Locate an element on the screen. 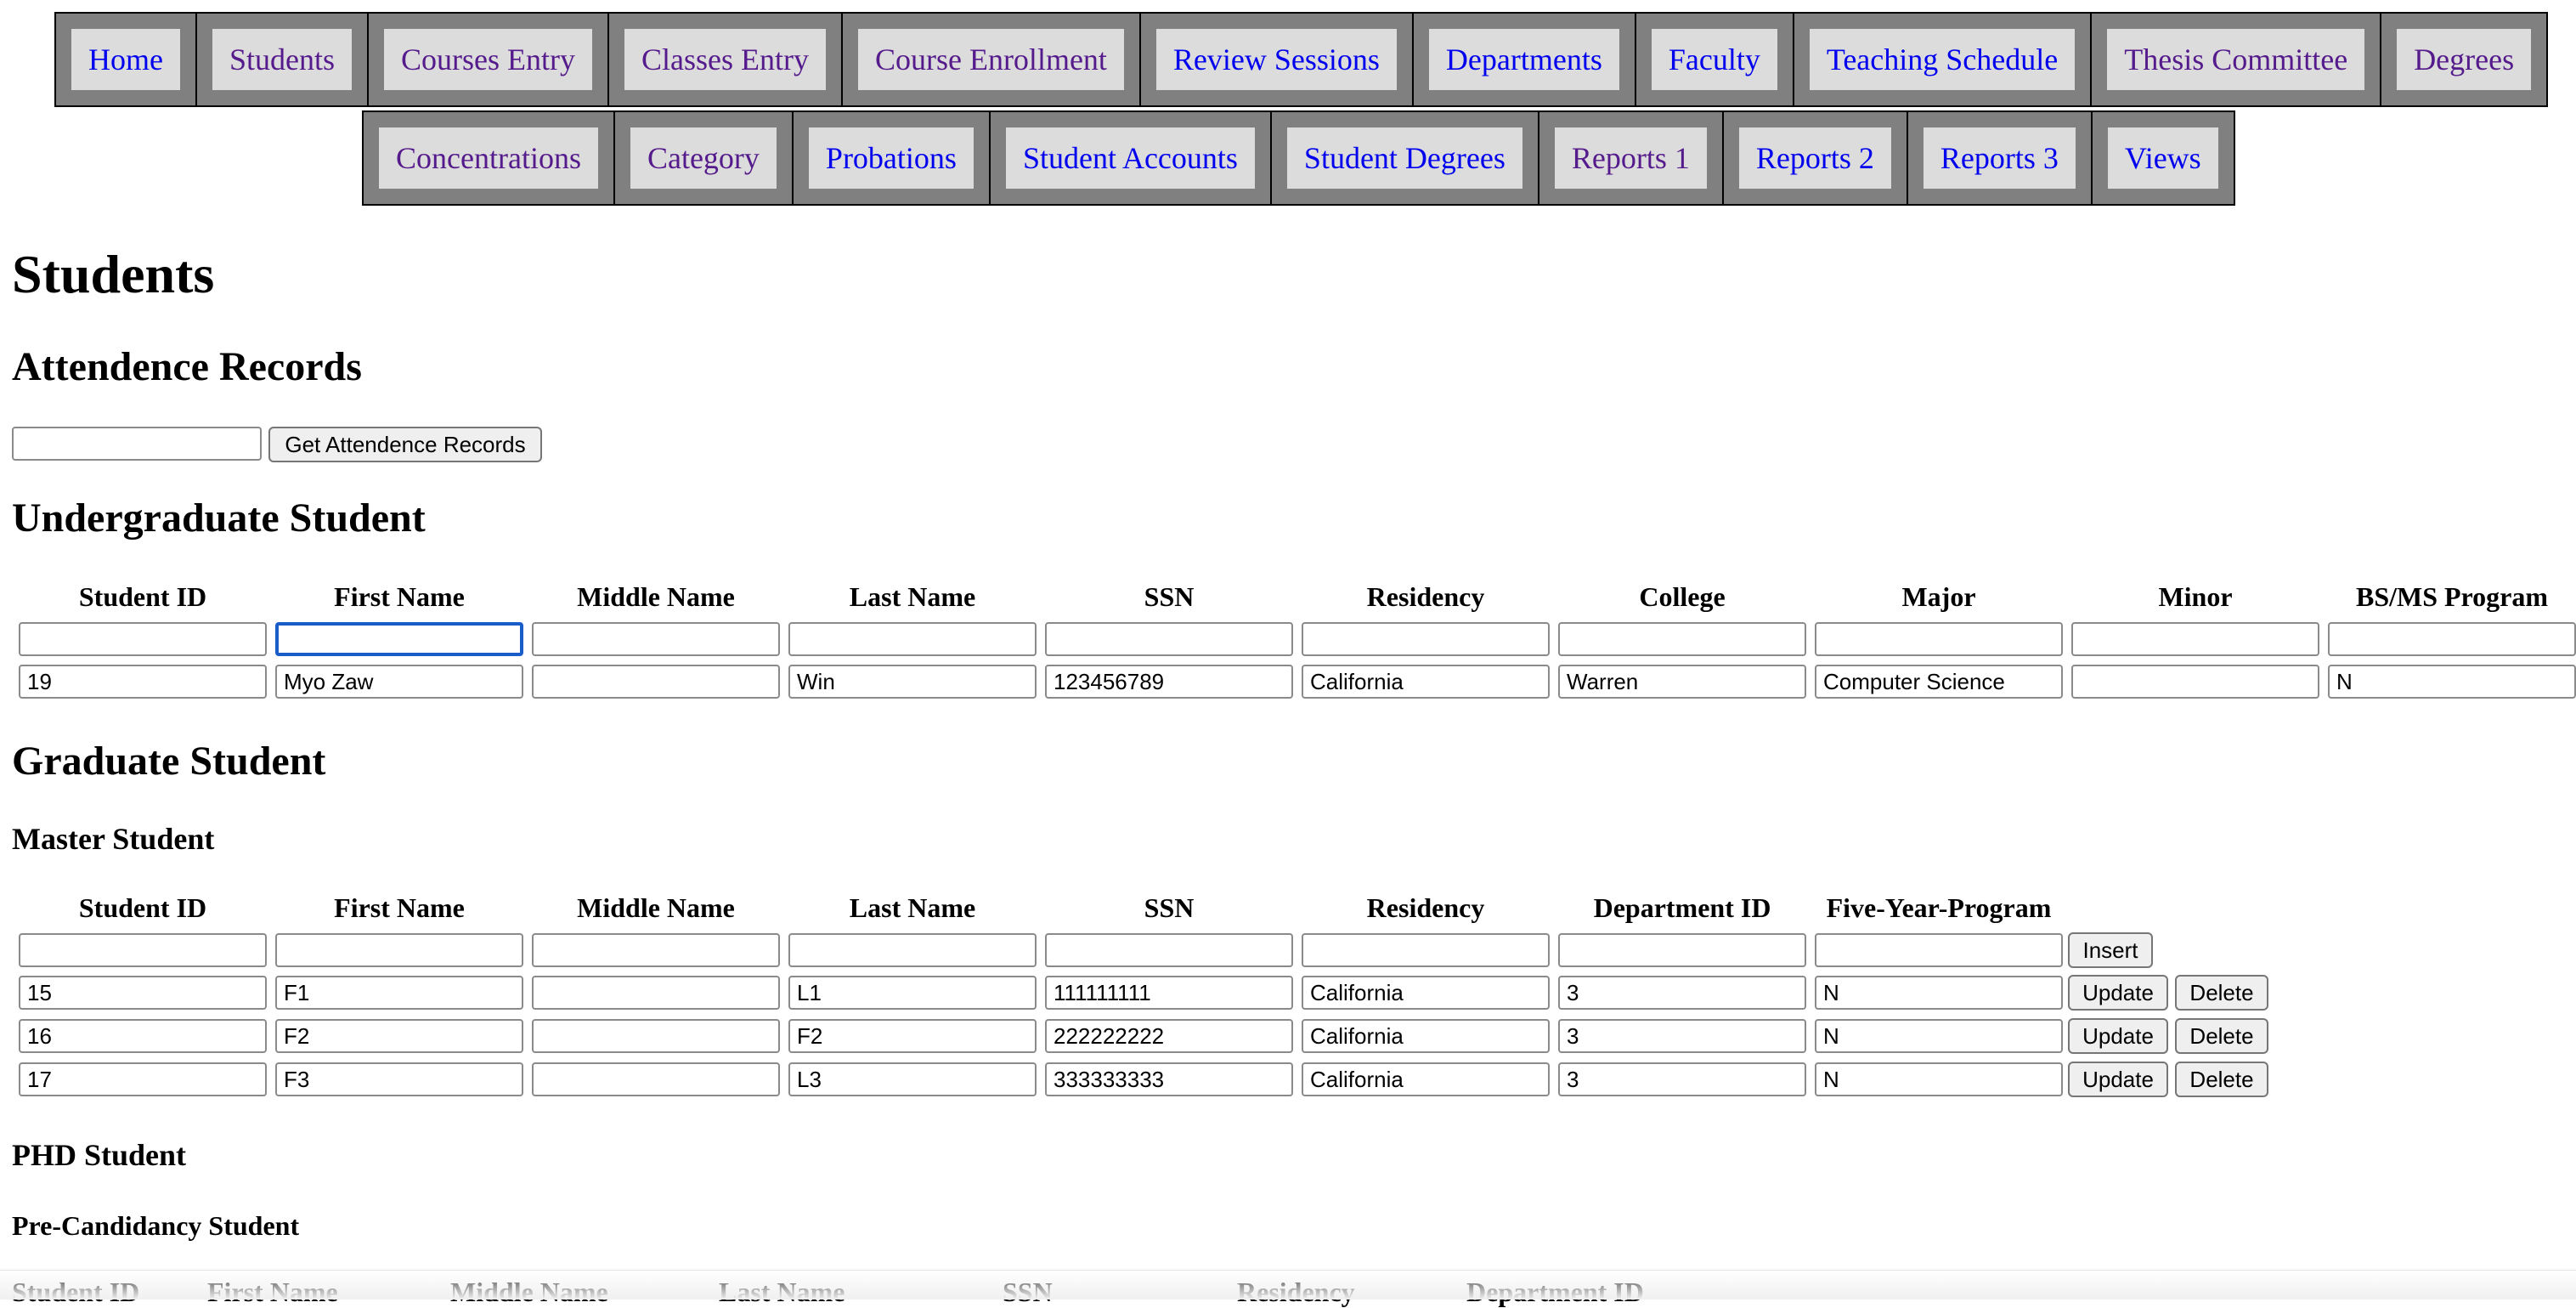 Image resolution: width=2576 pixels, height=1308 pixels. nav-cell: Reports 3 is located at coordinates (1999, 158).